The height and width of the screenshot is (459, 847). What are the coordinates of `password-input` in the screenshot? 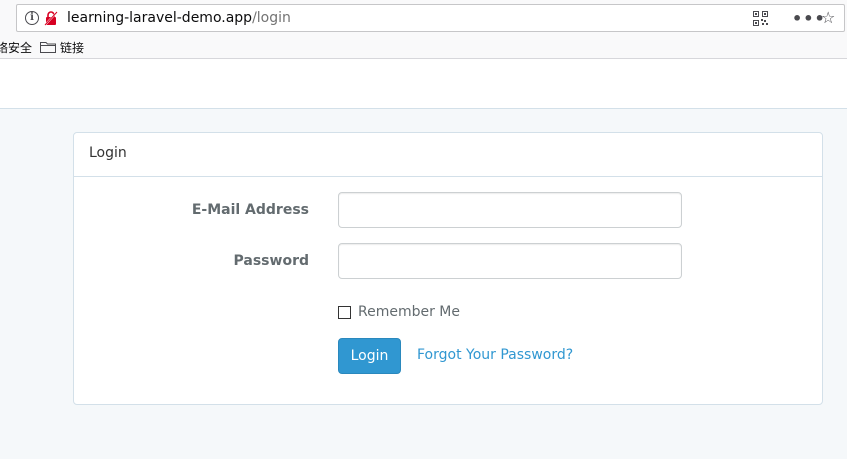 It's located at (510, 261).